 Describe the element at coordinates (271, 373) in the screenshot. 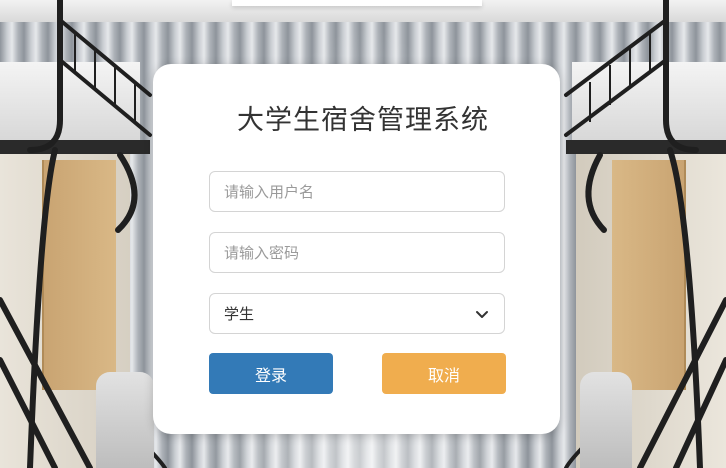

I see `login-button: 登录` at that location.